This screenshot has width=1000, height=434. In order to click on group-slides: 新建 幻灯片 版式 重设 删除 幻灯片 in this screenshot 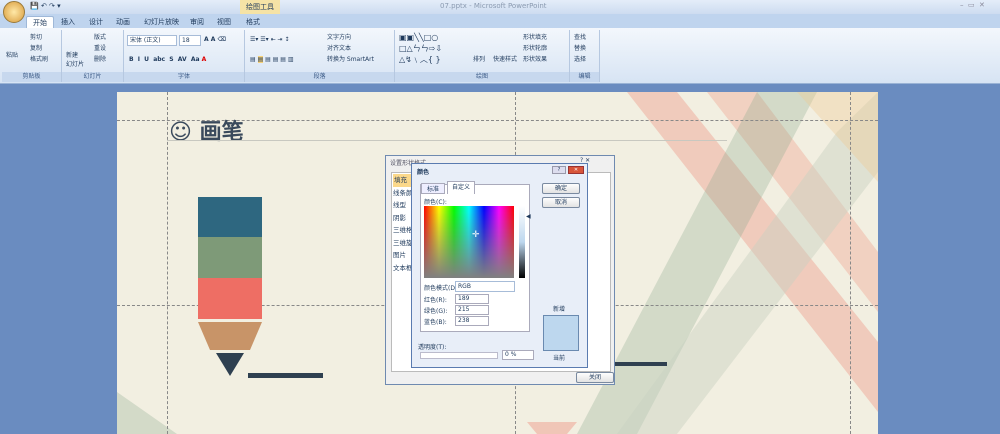, I will do `click(93, 56)`.